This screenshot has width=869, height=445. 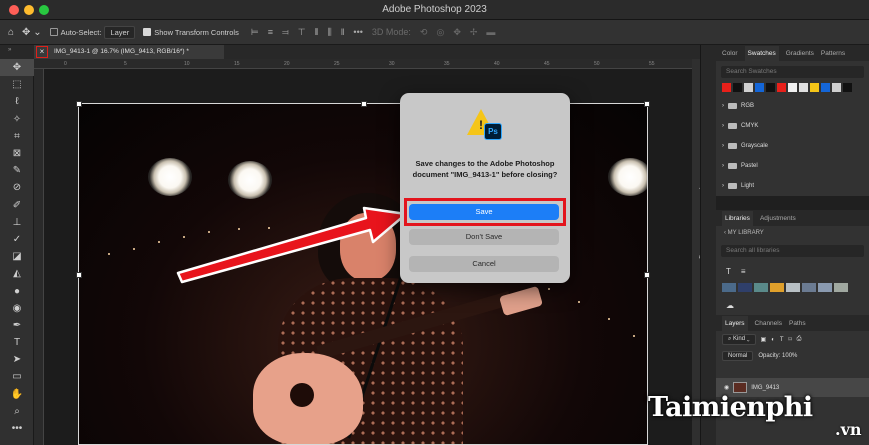 What do you see at coordinates (17, 256) in the screenshot?
I see `eraser-tool-icon: ◪` at bounding box center [17, 256].